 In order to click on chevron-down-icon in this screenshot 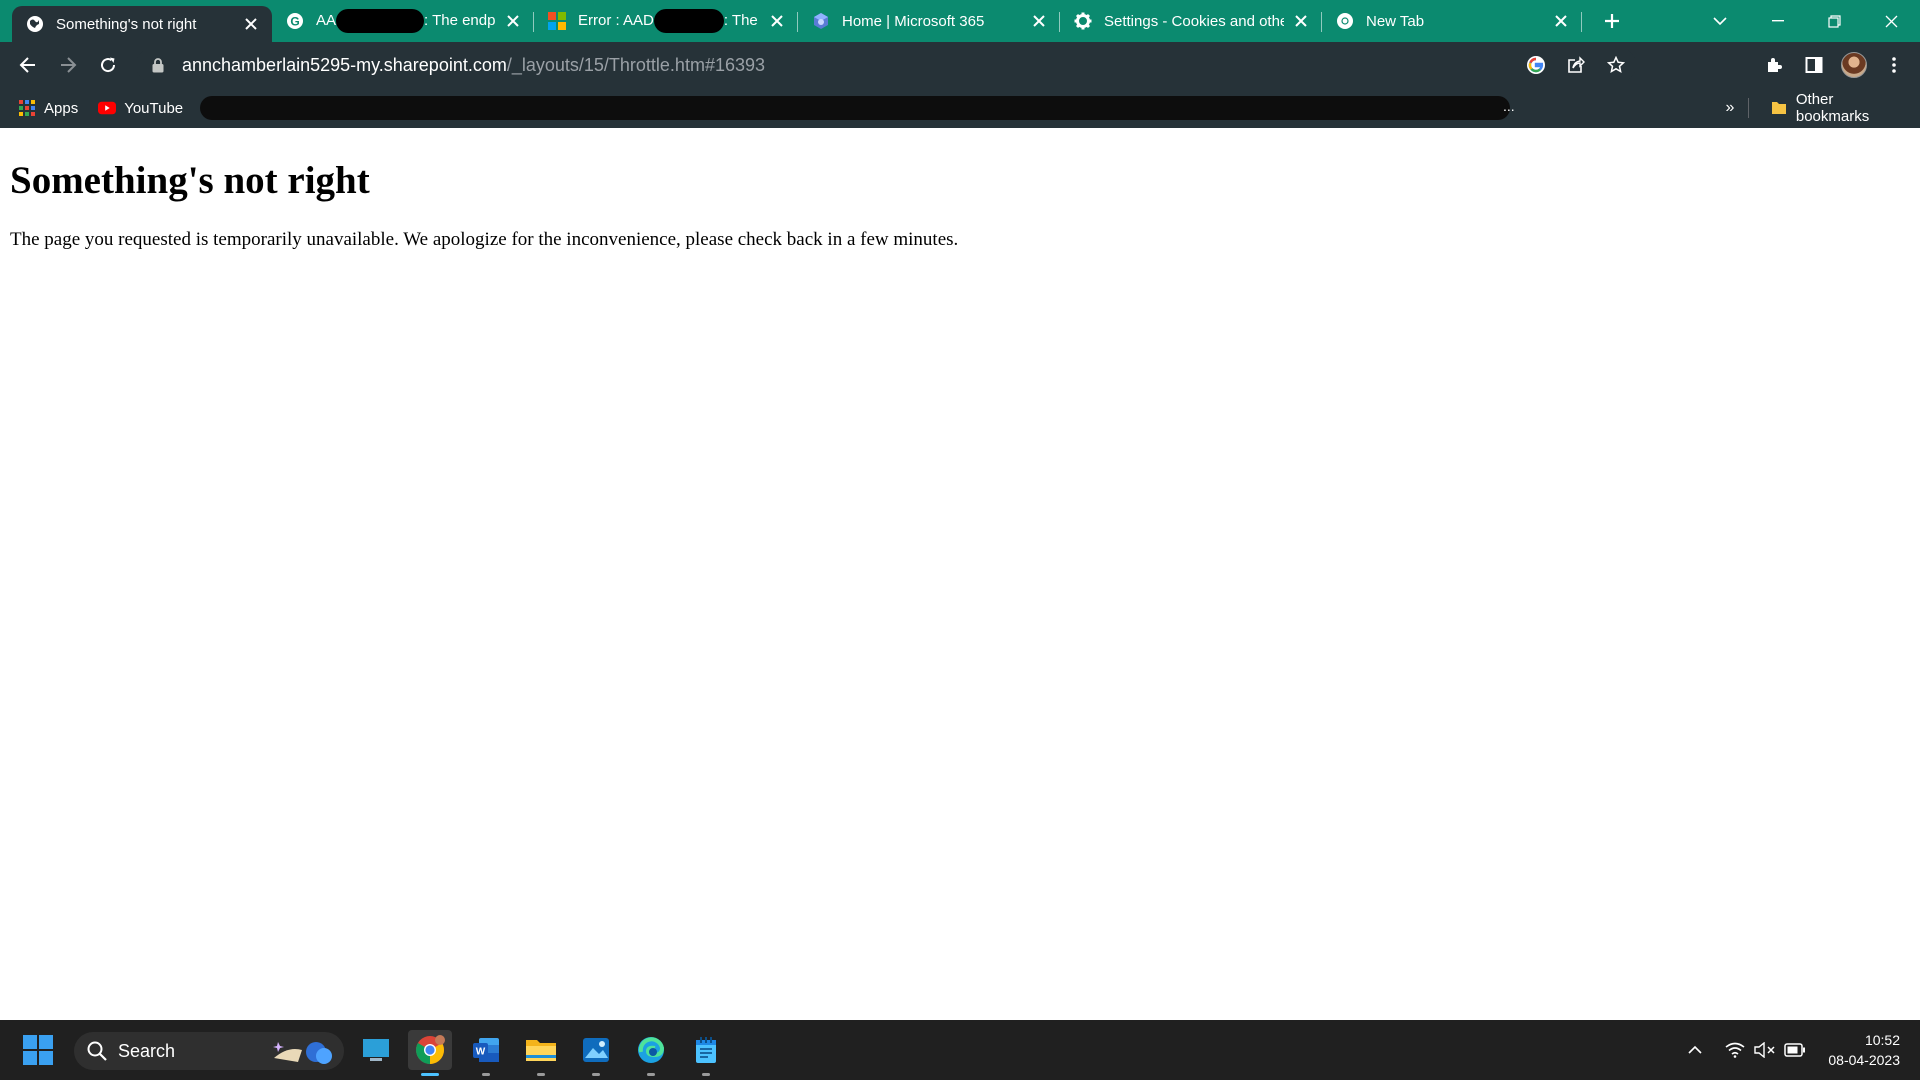, I will do `click(1720, 21)`.